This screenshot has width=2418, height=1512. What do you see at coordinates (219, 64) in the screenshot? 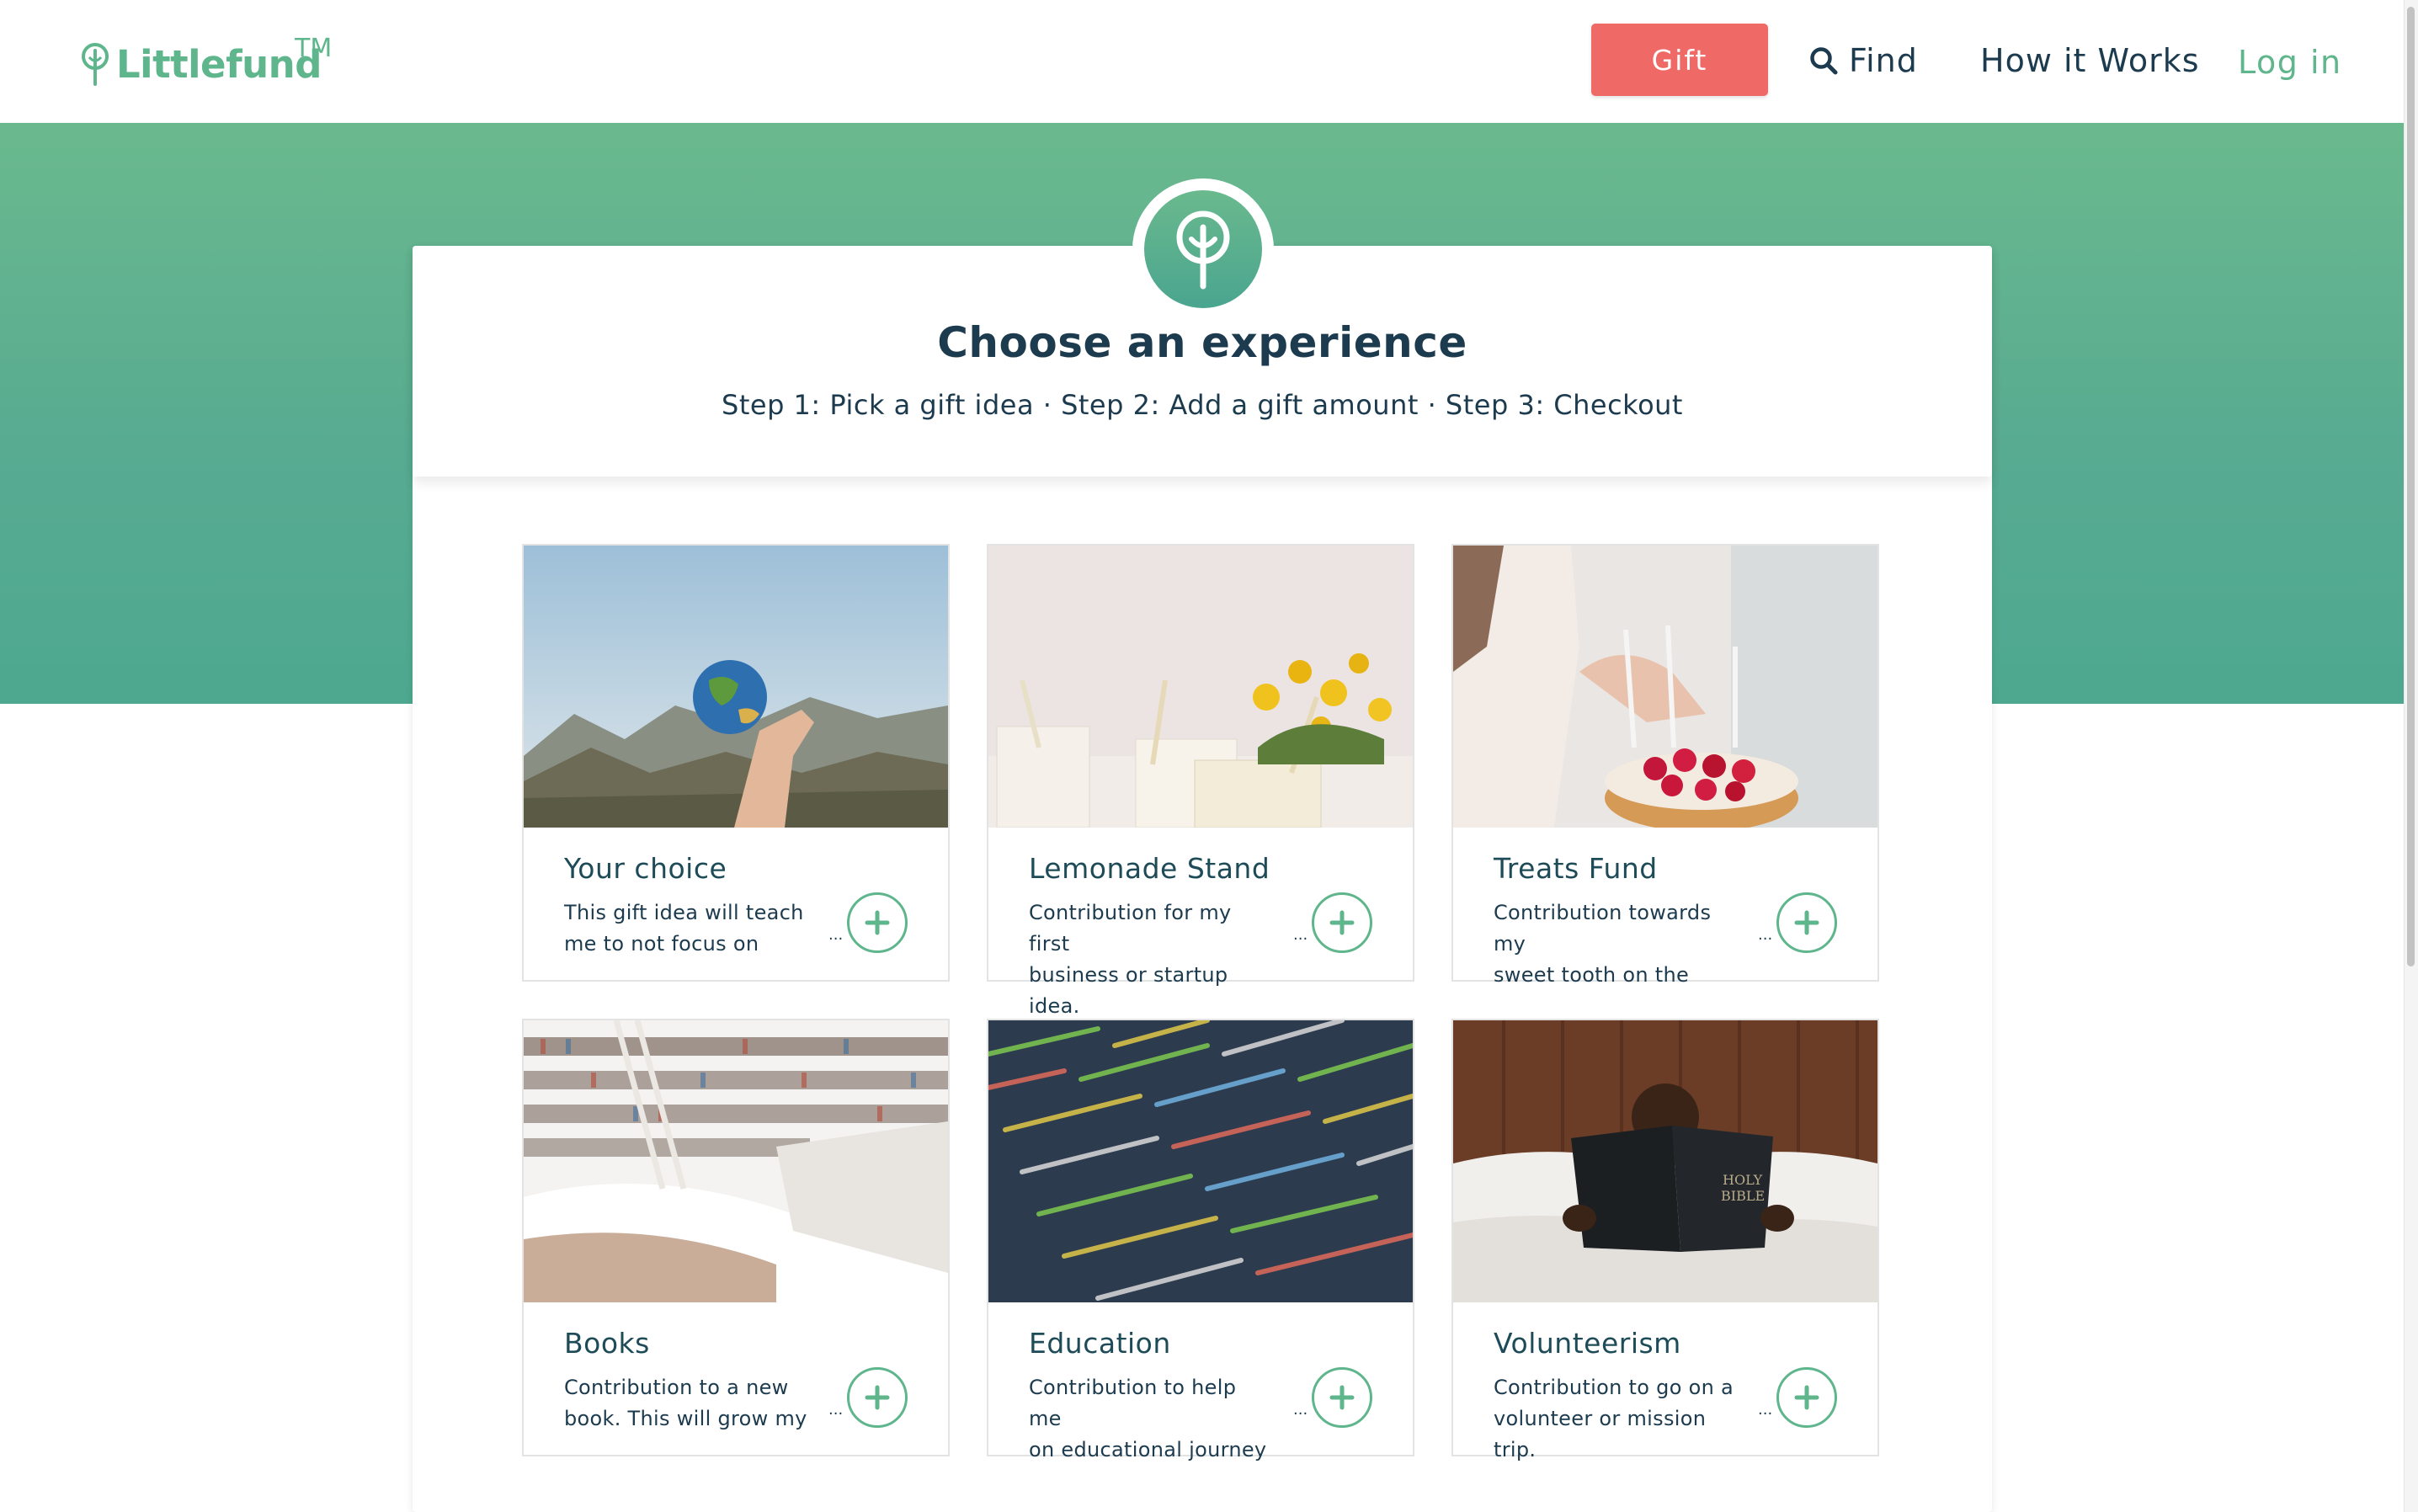
I see `brand-name: Littlefund` at bounding box center [219, 64].